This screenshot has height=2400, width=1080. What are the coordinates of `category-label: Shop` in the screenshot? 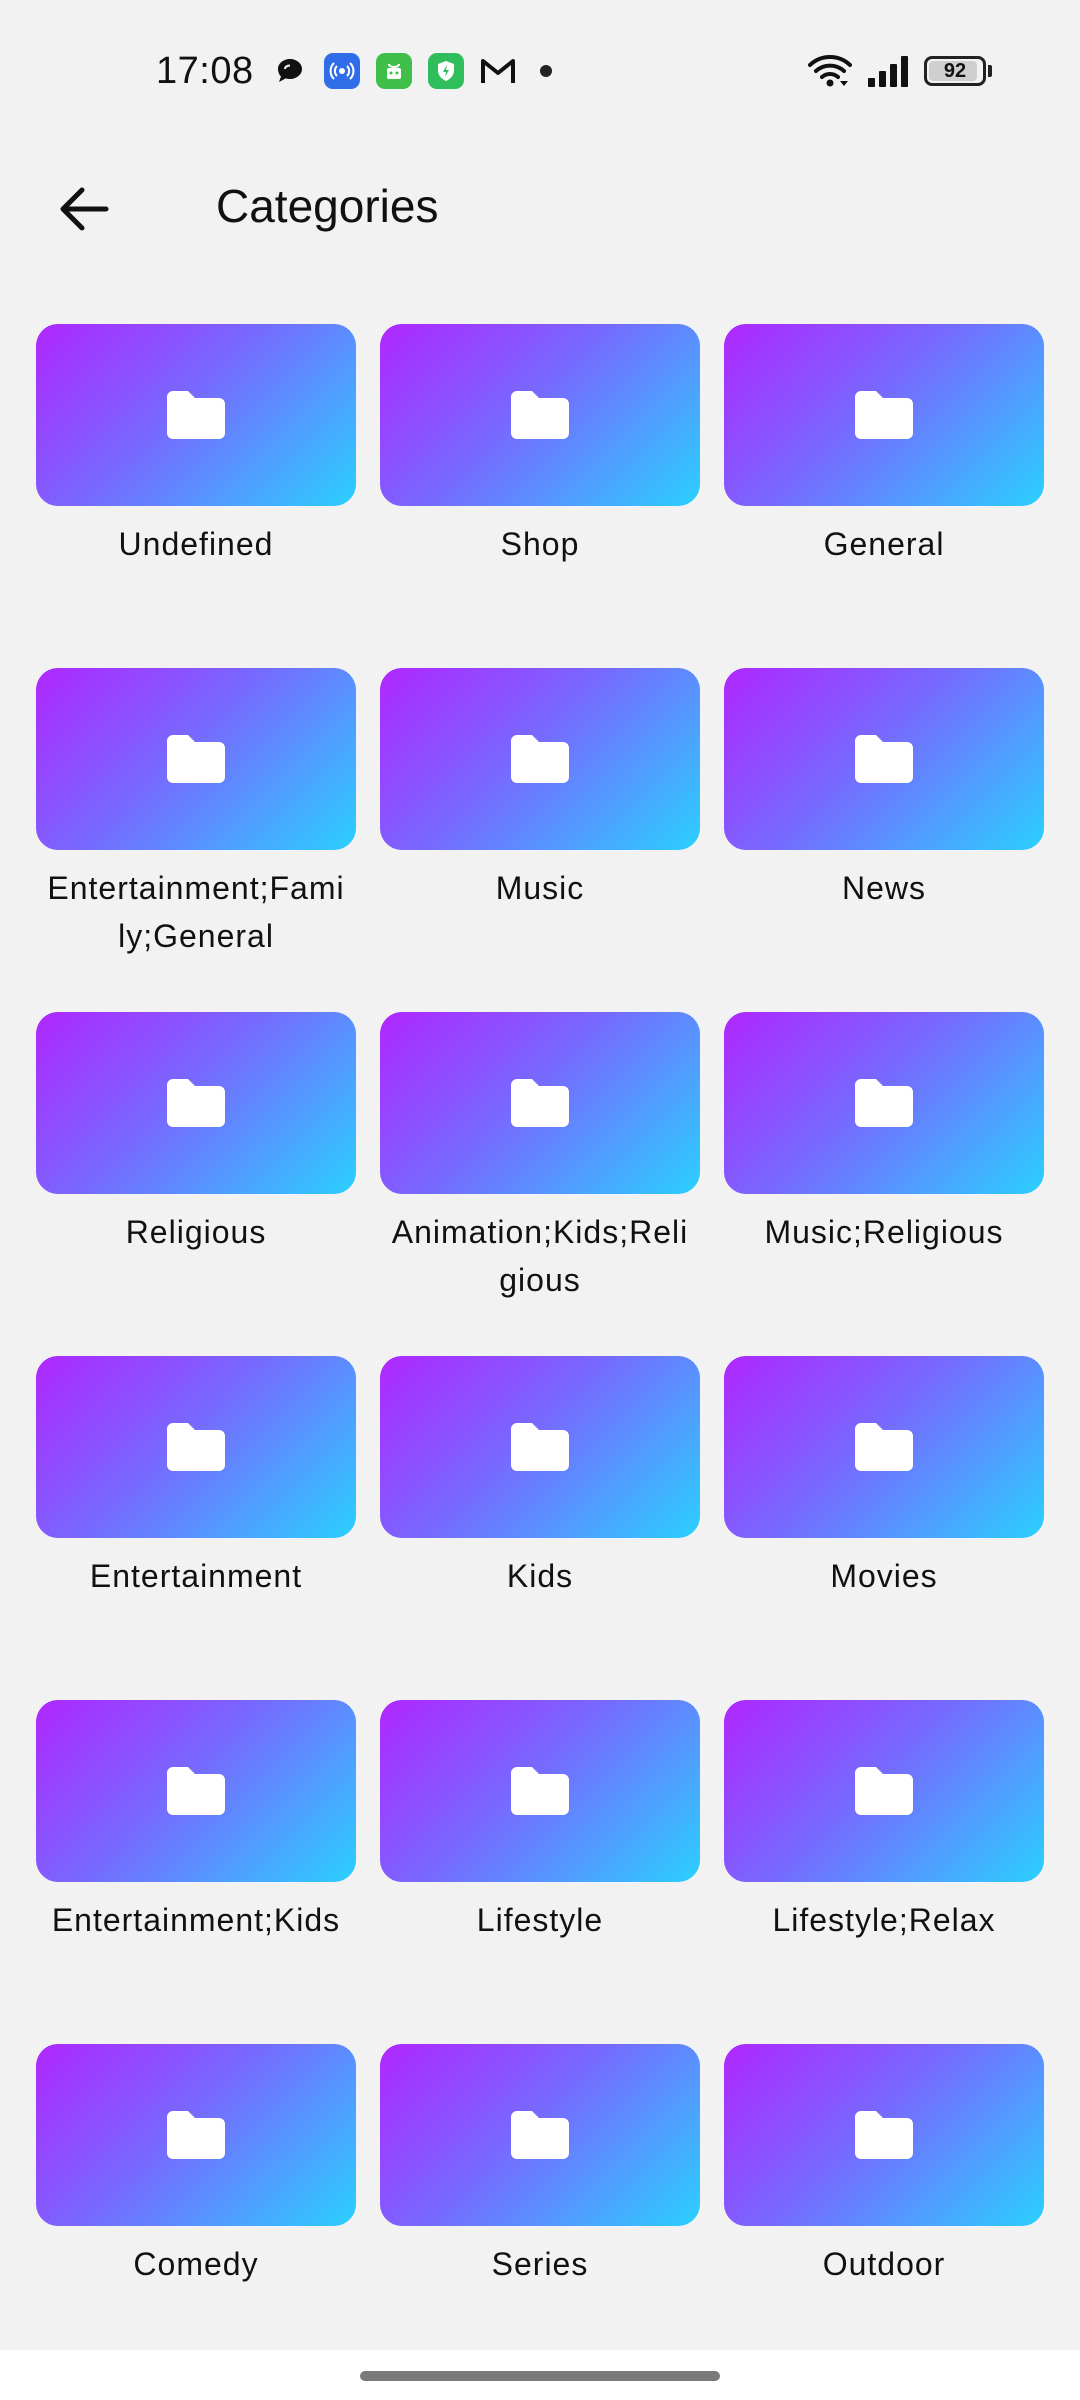 It's located at (540, 544).